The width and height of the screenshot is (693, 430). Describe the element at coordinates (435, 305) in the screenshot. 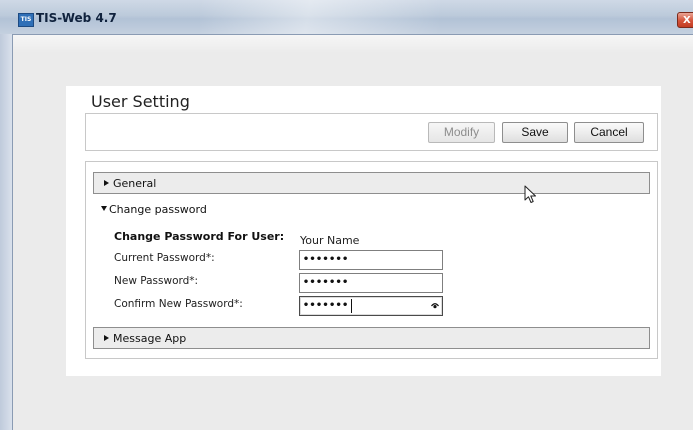

I see `reveal-password-icon` at that location.